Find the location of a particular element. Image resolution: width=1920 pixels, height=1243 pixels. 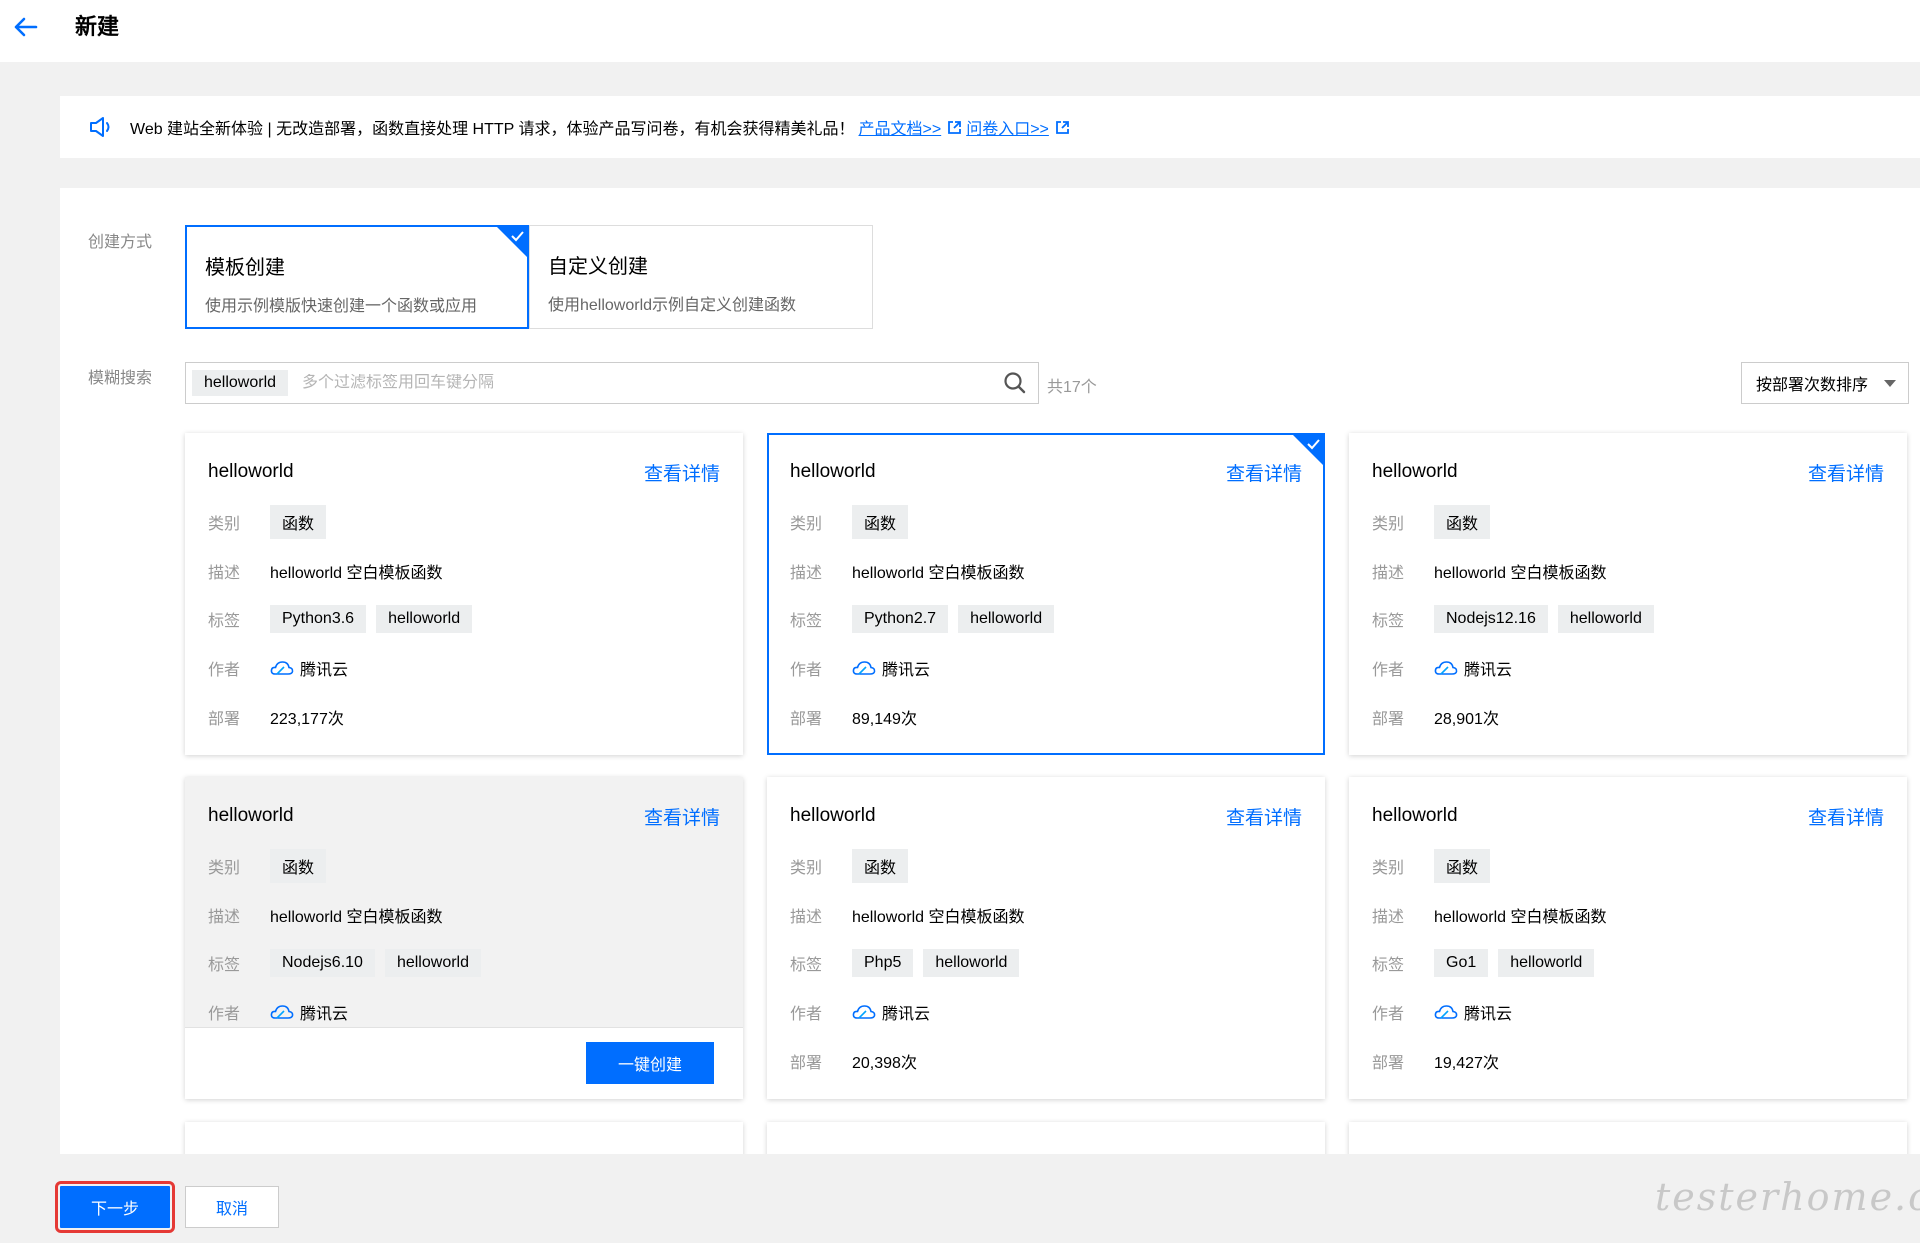

one-click-create-button: 一键创建 is located at coordinates (650, 1063).